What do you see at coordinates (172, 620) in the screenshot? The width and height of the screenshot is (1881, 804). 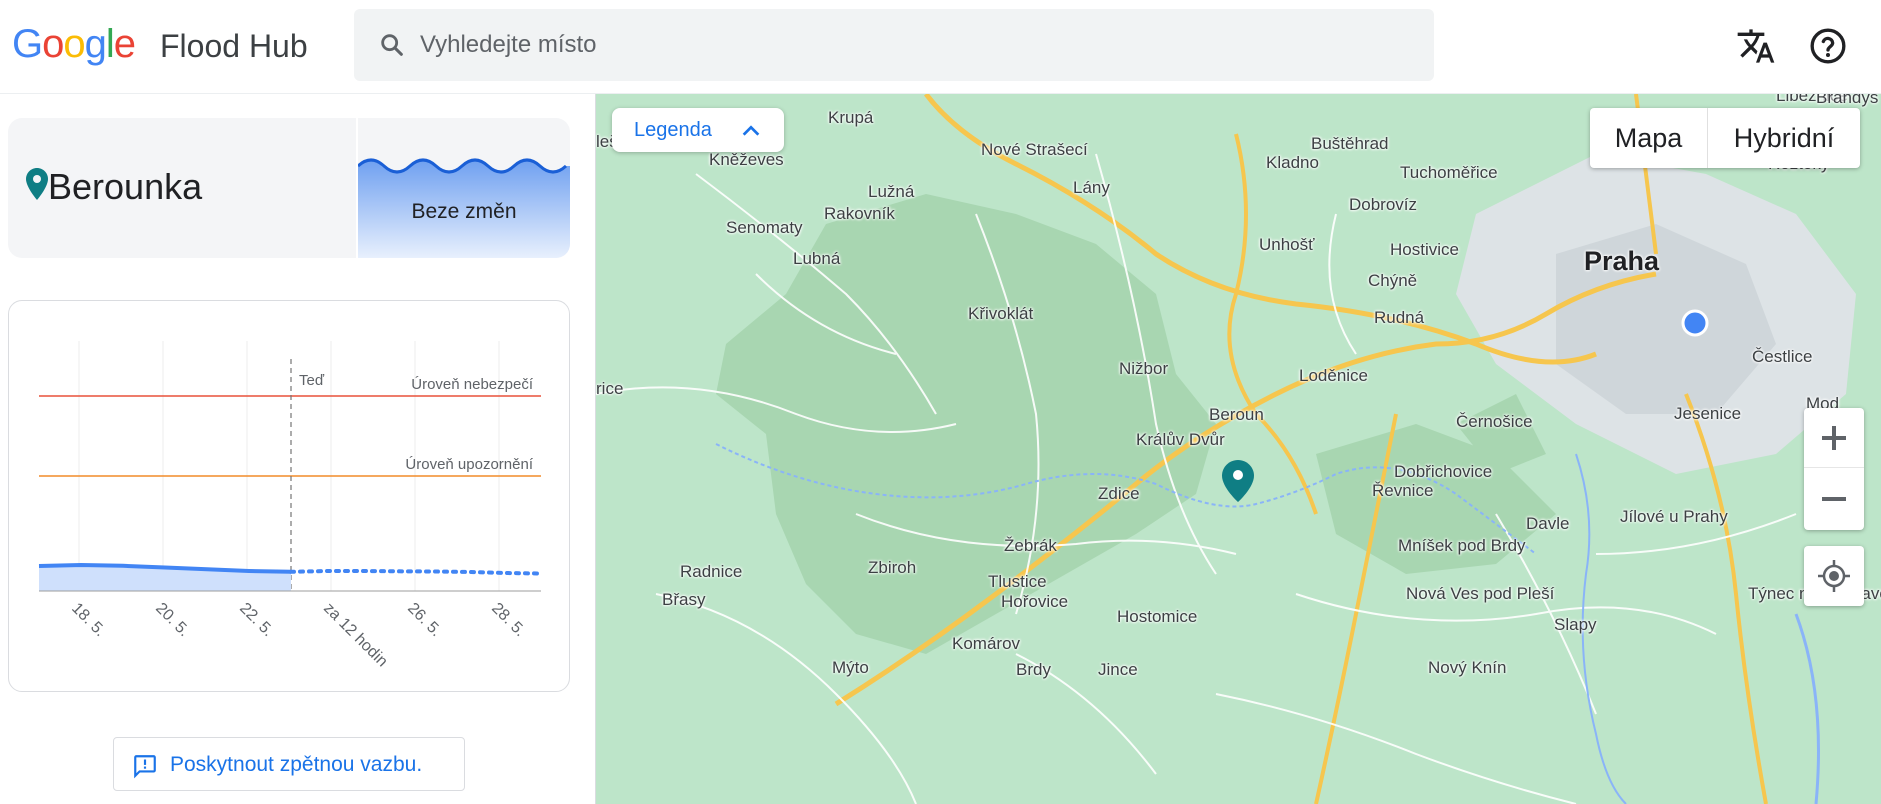 I see `x-tick-label: 20. 5.` at bounding box center [172, 620].